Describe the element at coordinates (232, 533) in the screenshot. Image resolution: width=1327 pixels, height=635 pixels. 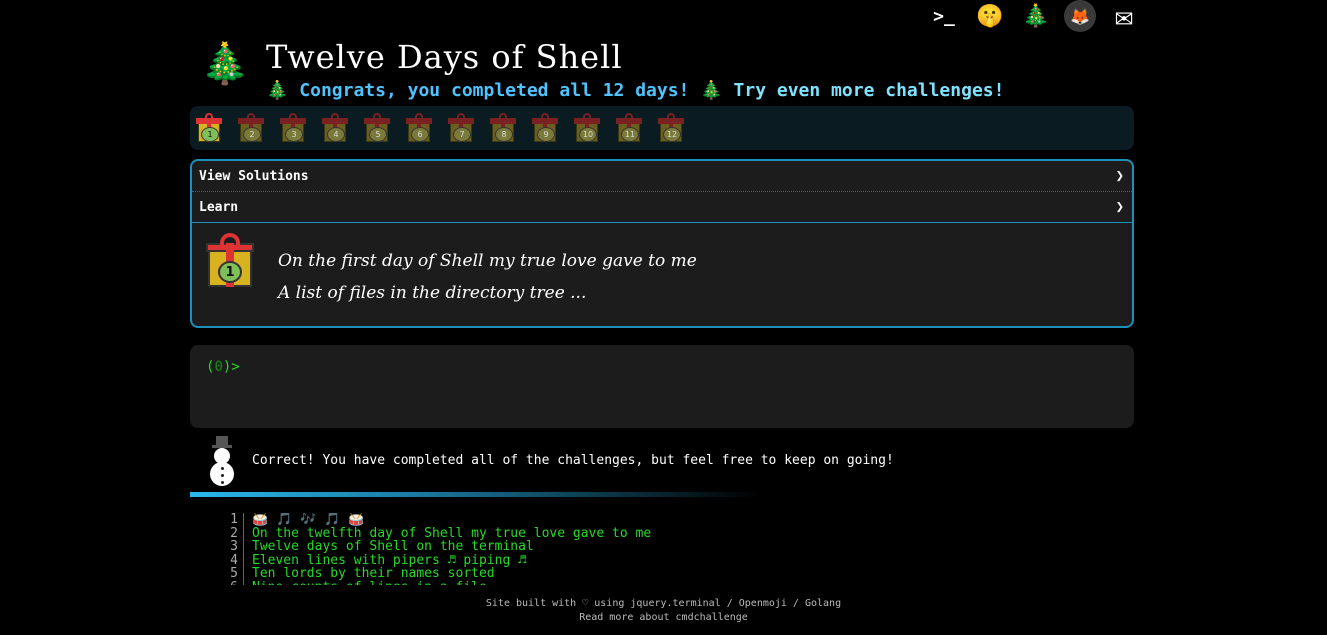
I see `line-number: 2` at that location.